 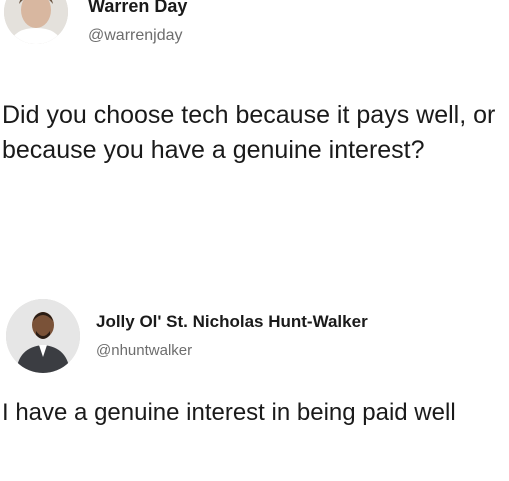 I want to click on author-name: Warren Day, so click(x=137, y=8).